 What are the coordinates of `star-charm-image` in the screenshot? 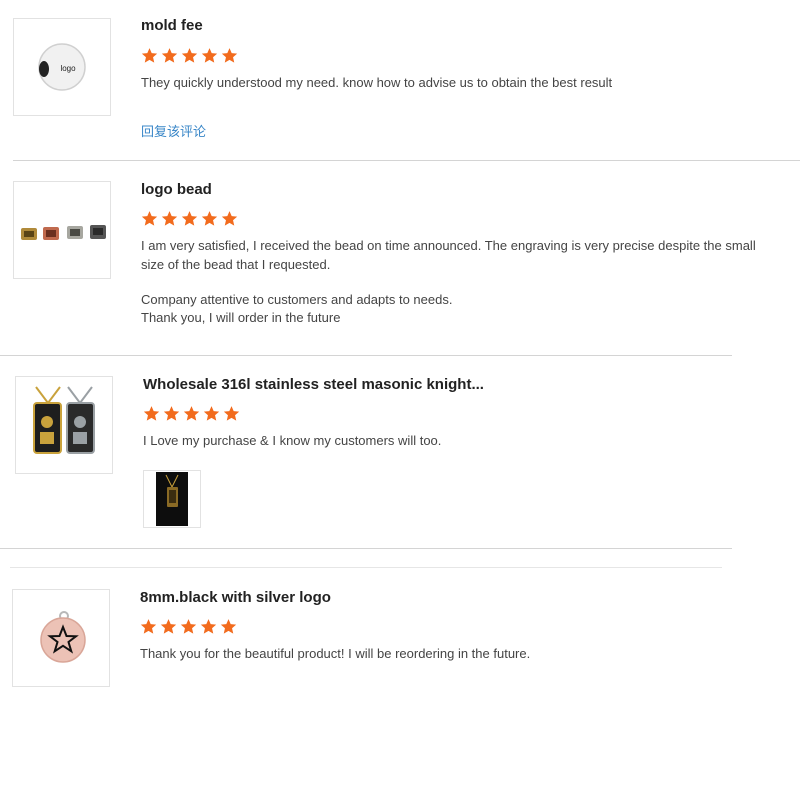 It's located at (63, 637).